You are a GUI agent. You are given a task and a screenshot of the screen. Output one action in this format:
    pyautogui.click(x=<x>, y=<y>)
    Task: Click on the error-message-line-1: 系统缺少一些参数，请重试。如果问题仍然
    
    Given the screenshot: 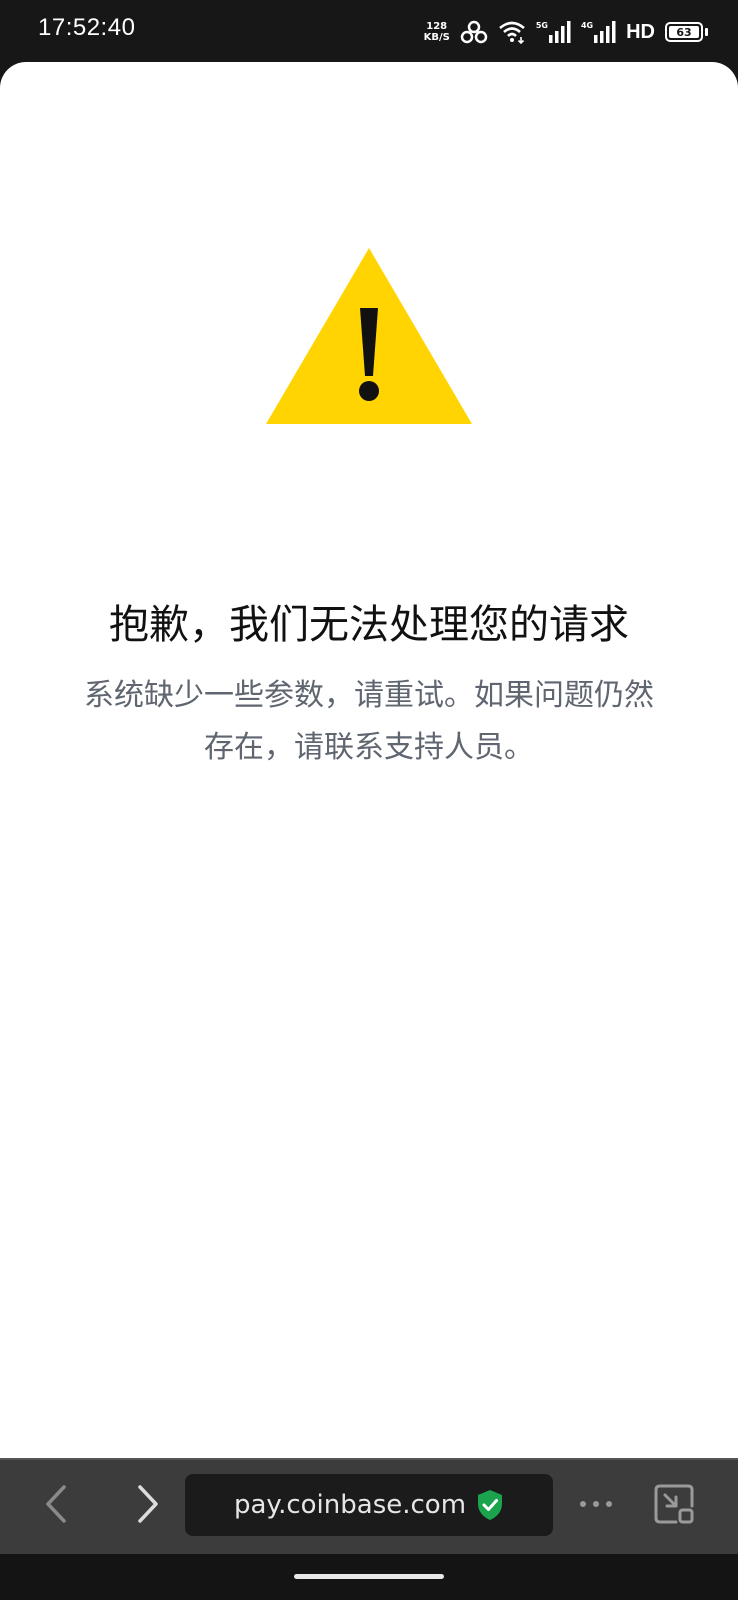 What is the action you would take?
    pyautogui.click(x=369, y=695)
    